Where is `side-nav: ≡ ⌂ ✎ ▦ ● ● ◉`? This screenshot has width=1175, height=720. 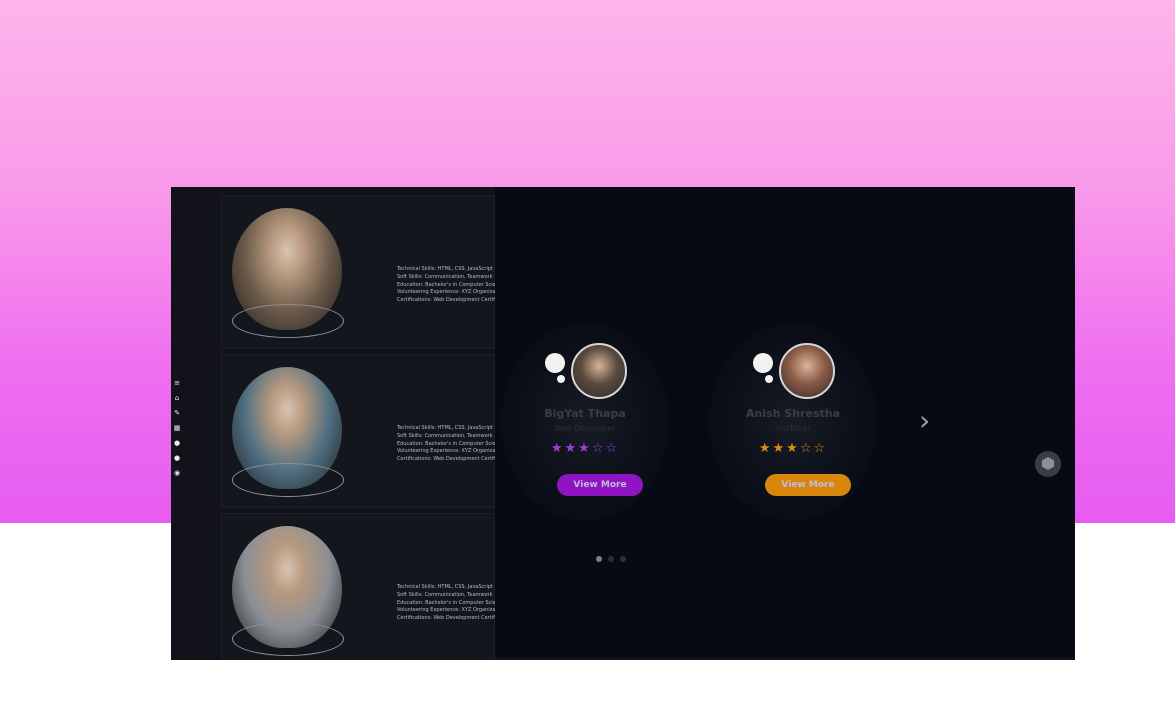 side-nav: ≡ ⌂ ✎ ▦ ● ● ◉ is located at coordinates (177, 426).